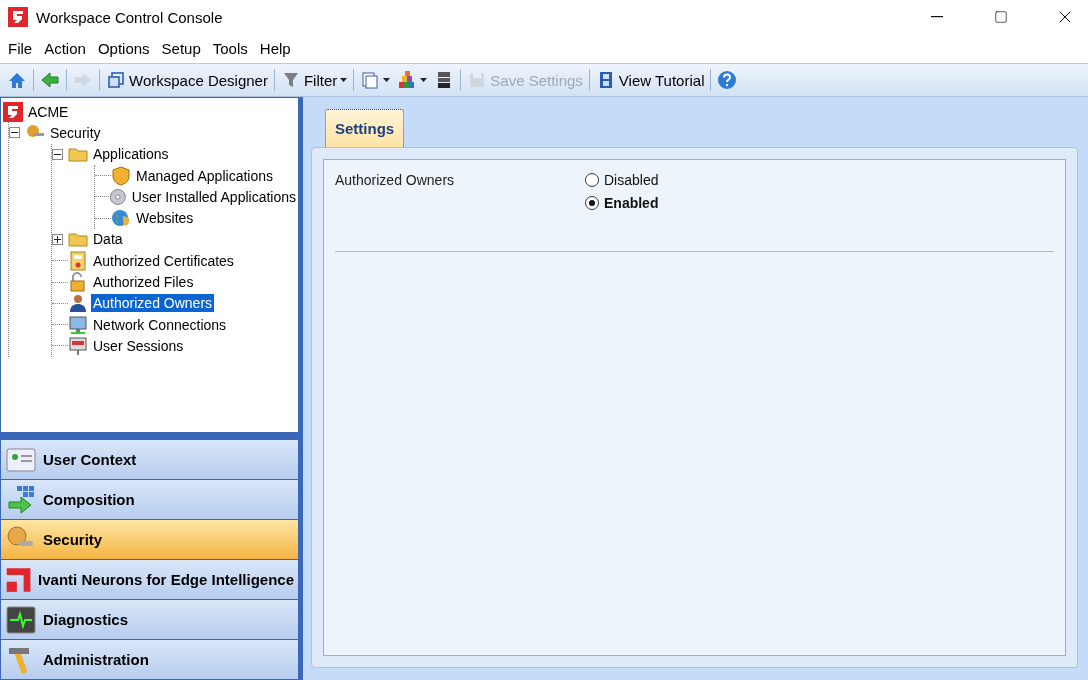 Image resolution: width=1088 pixels, height=680 pixels. What do you see at coordinates (123, 48) in the screenshot?
I see `menu-item: Options` at bounding box center [123, 48].